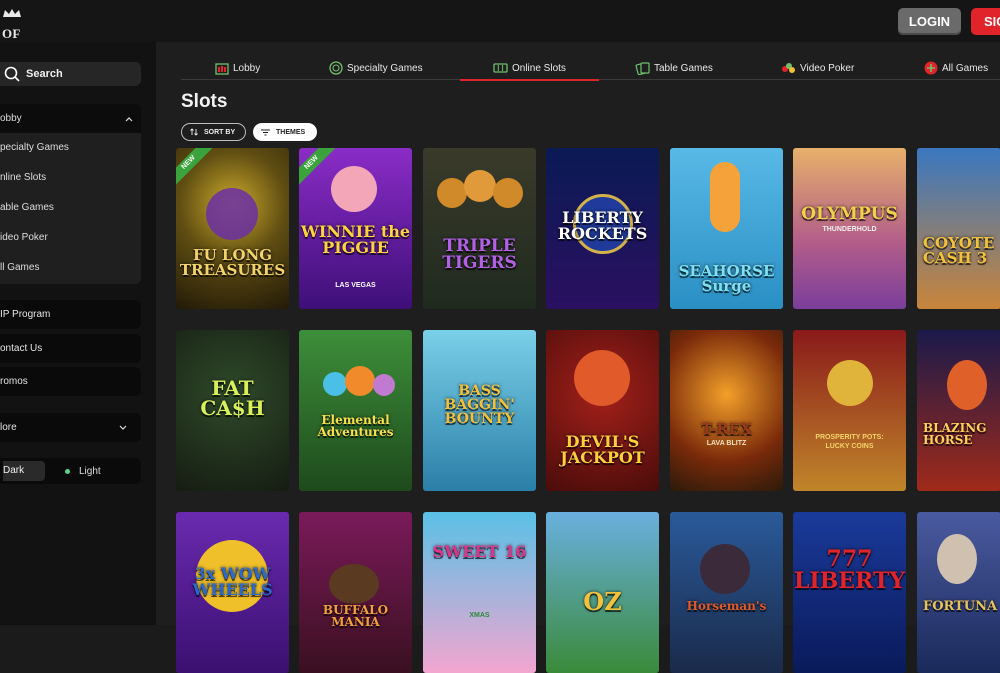 This screenshot has width=1000, height=673. What do you see at coordinates (12, 74) in the screenshot?
I see `search-icon` at bounding box center [12, 74].